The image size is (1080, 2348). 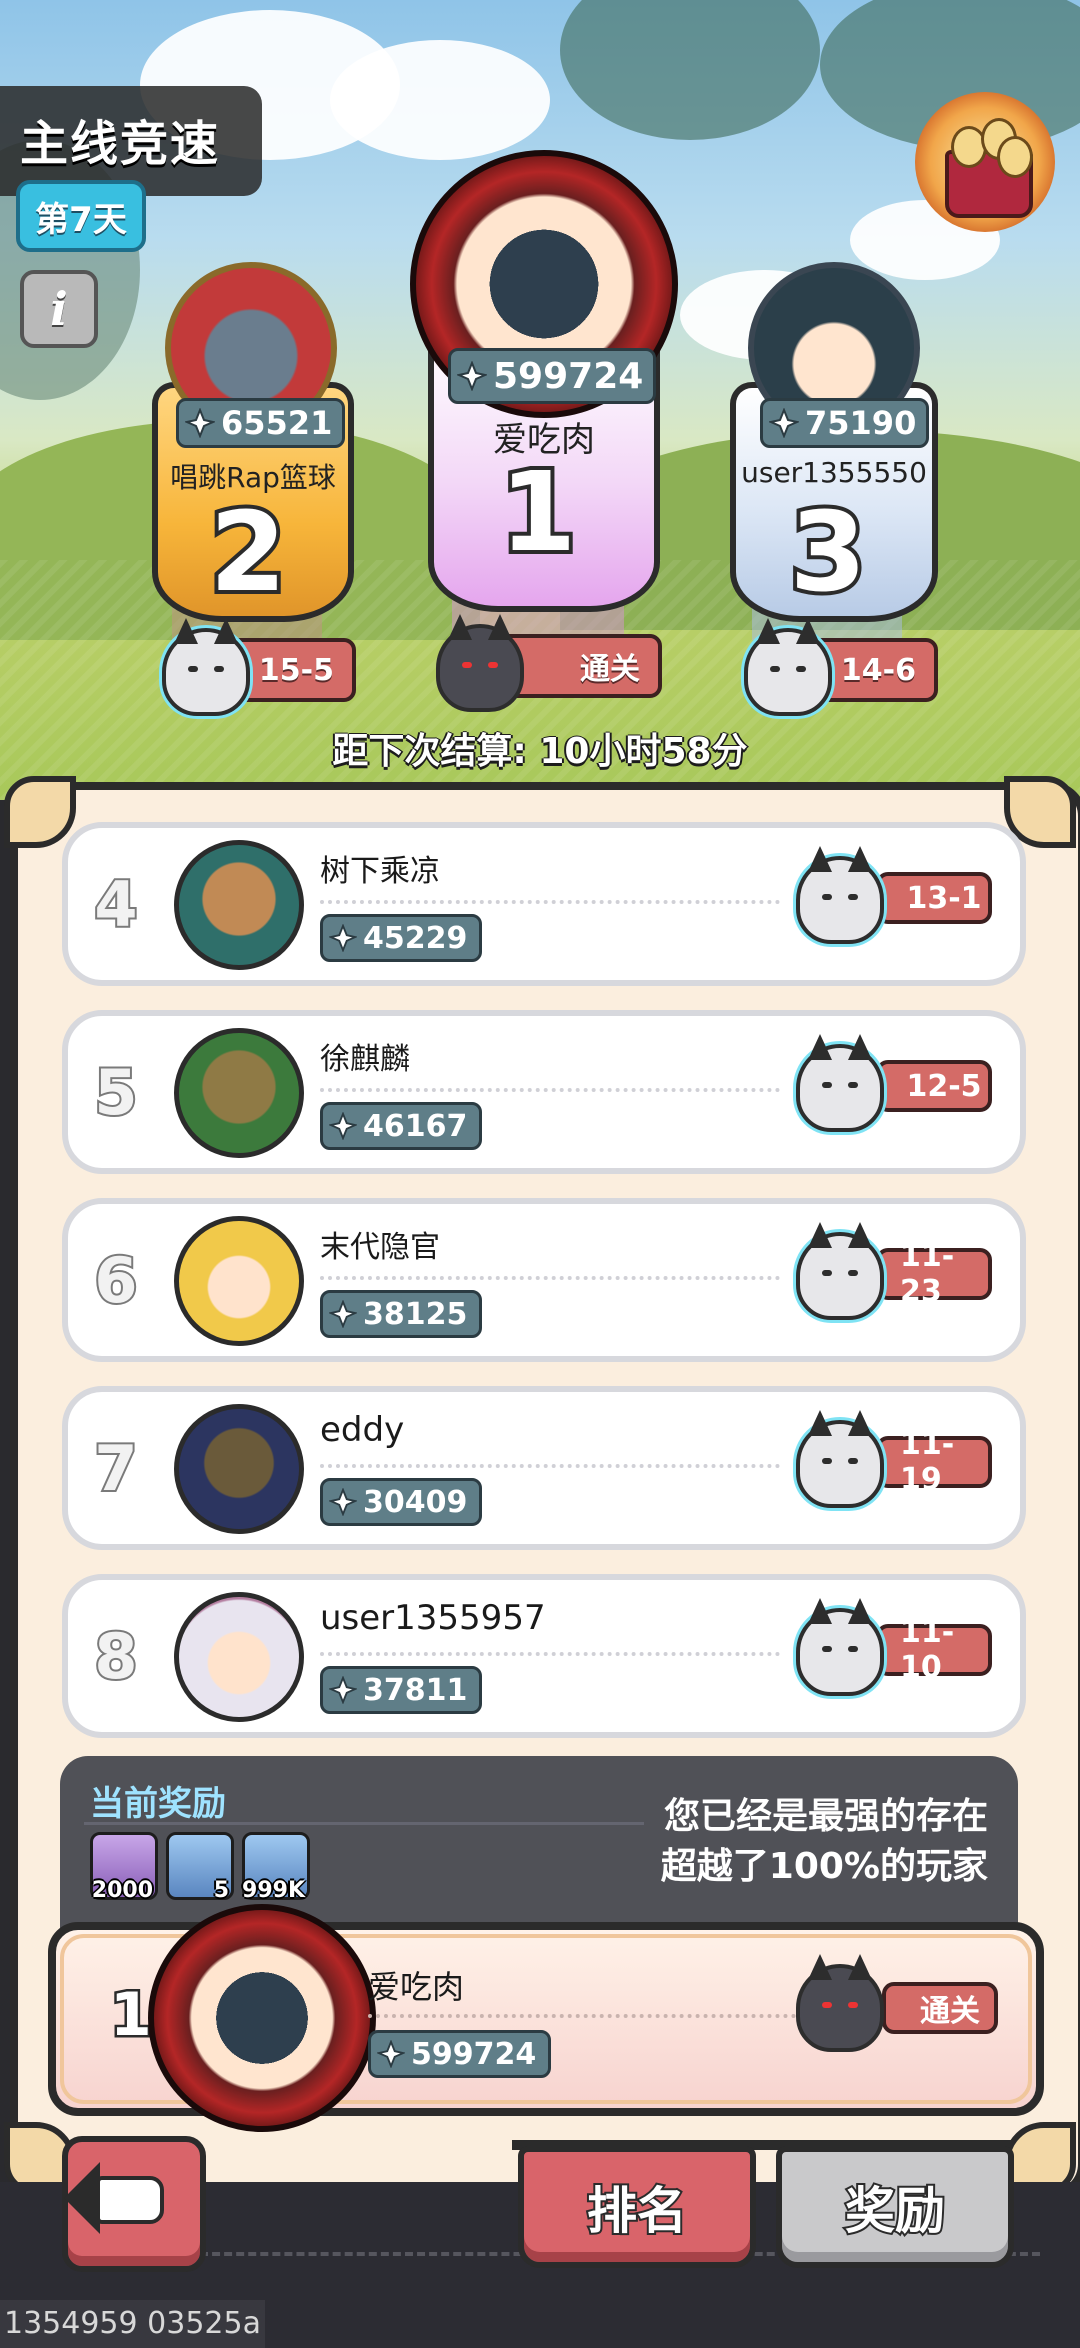 What do you see at coordinates (262, 2018) in the screenshot?
I see `my-avatar` at bounding box center [262, 2018].